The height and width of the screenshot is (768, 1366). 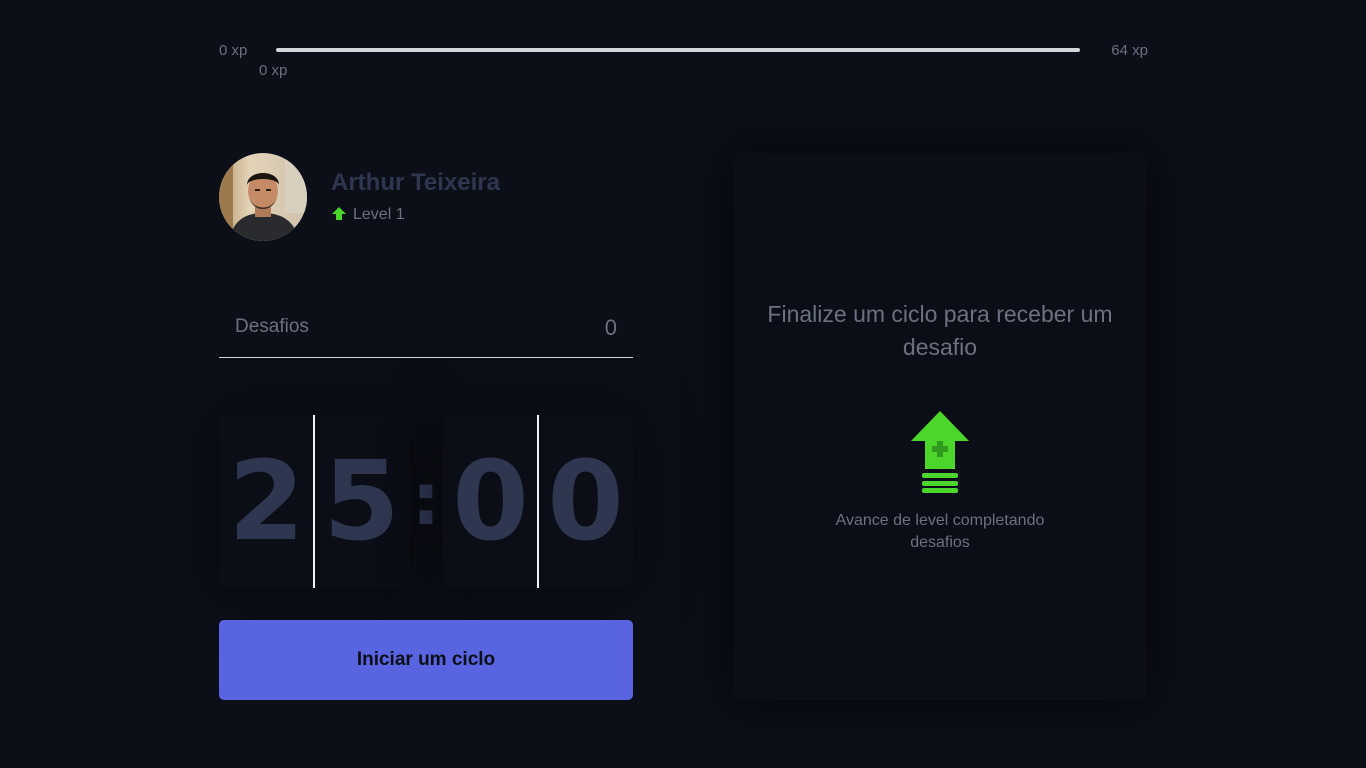 What do you see at coordinates (314, 501) in the screenshot?
I see `minutes-block: 2 5` at bounding box center [314, 501].